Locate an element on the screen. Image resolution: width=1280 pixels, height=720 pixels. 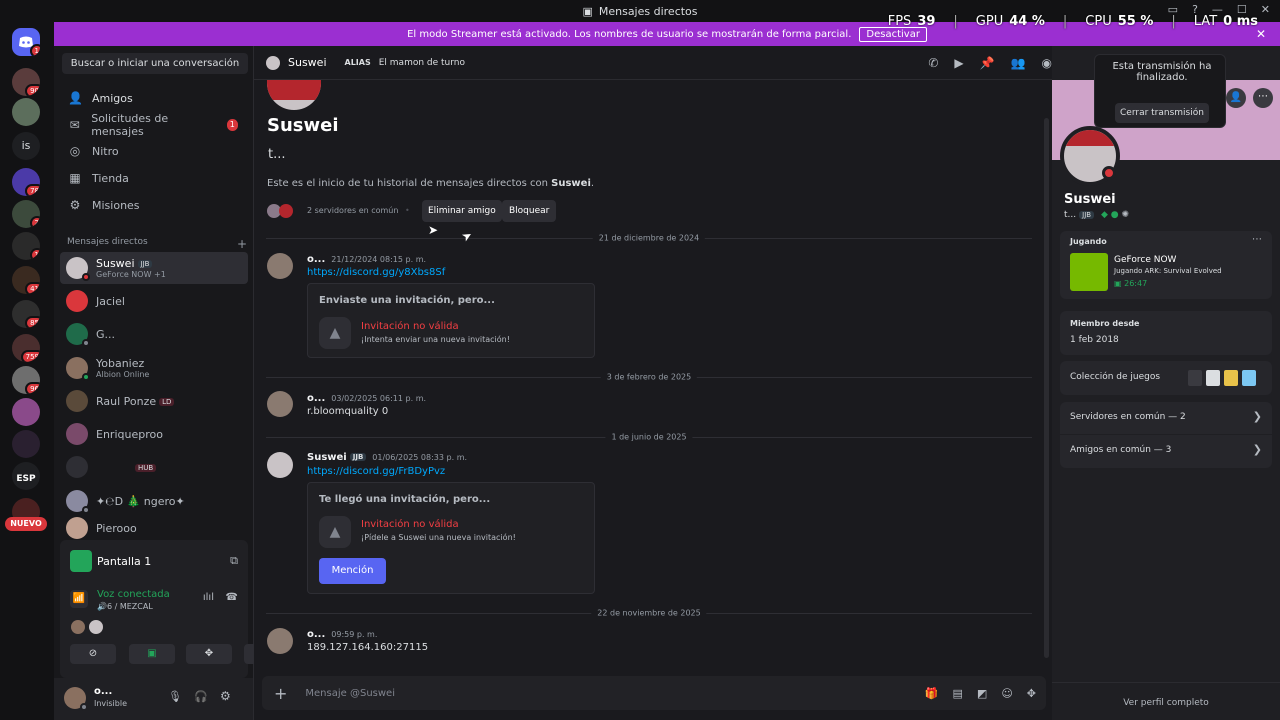
message-author: o... 03/02/2025 06:11 p. m. is located at coordinates (366, 398).